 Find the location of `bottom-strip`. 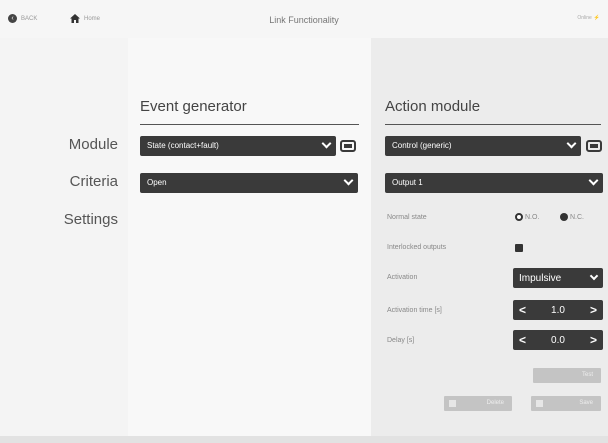

bottom-strip is located at coordinates (304, 439).